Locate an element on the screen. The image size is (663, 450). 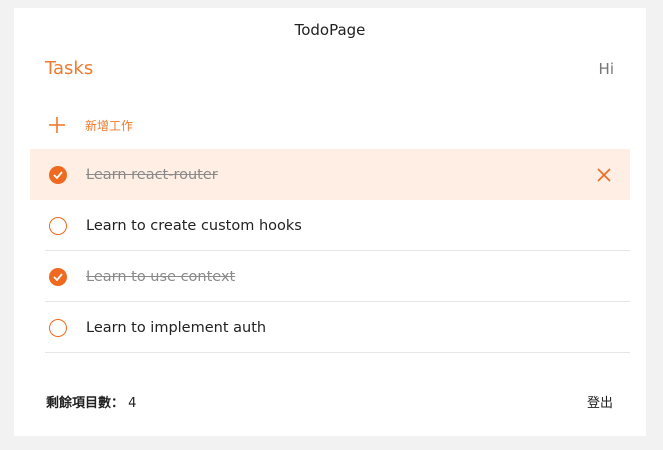
tasks-heading: Tasks is located at coordinates (69, 68).